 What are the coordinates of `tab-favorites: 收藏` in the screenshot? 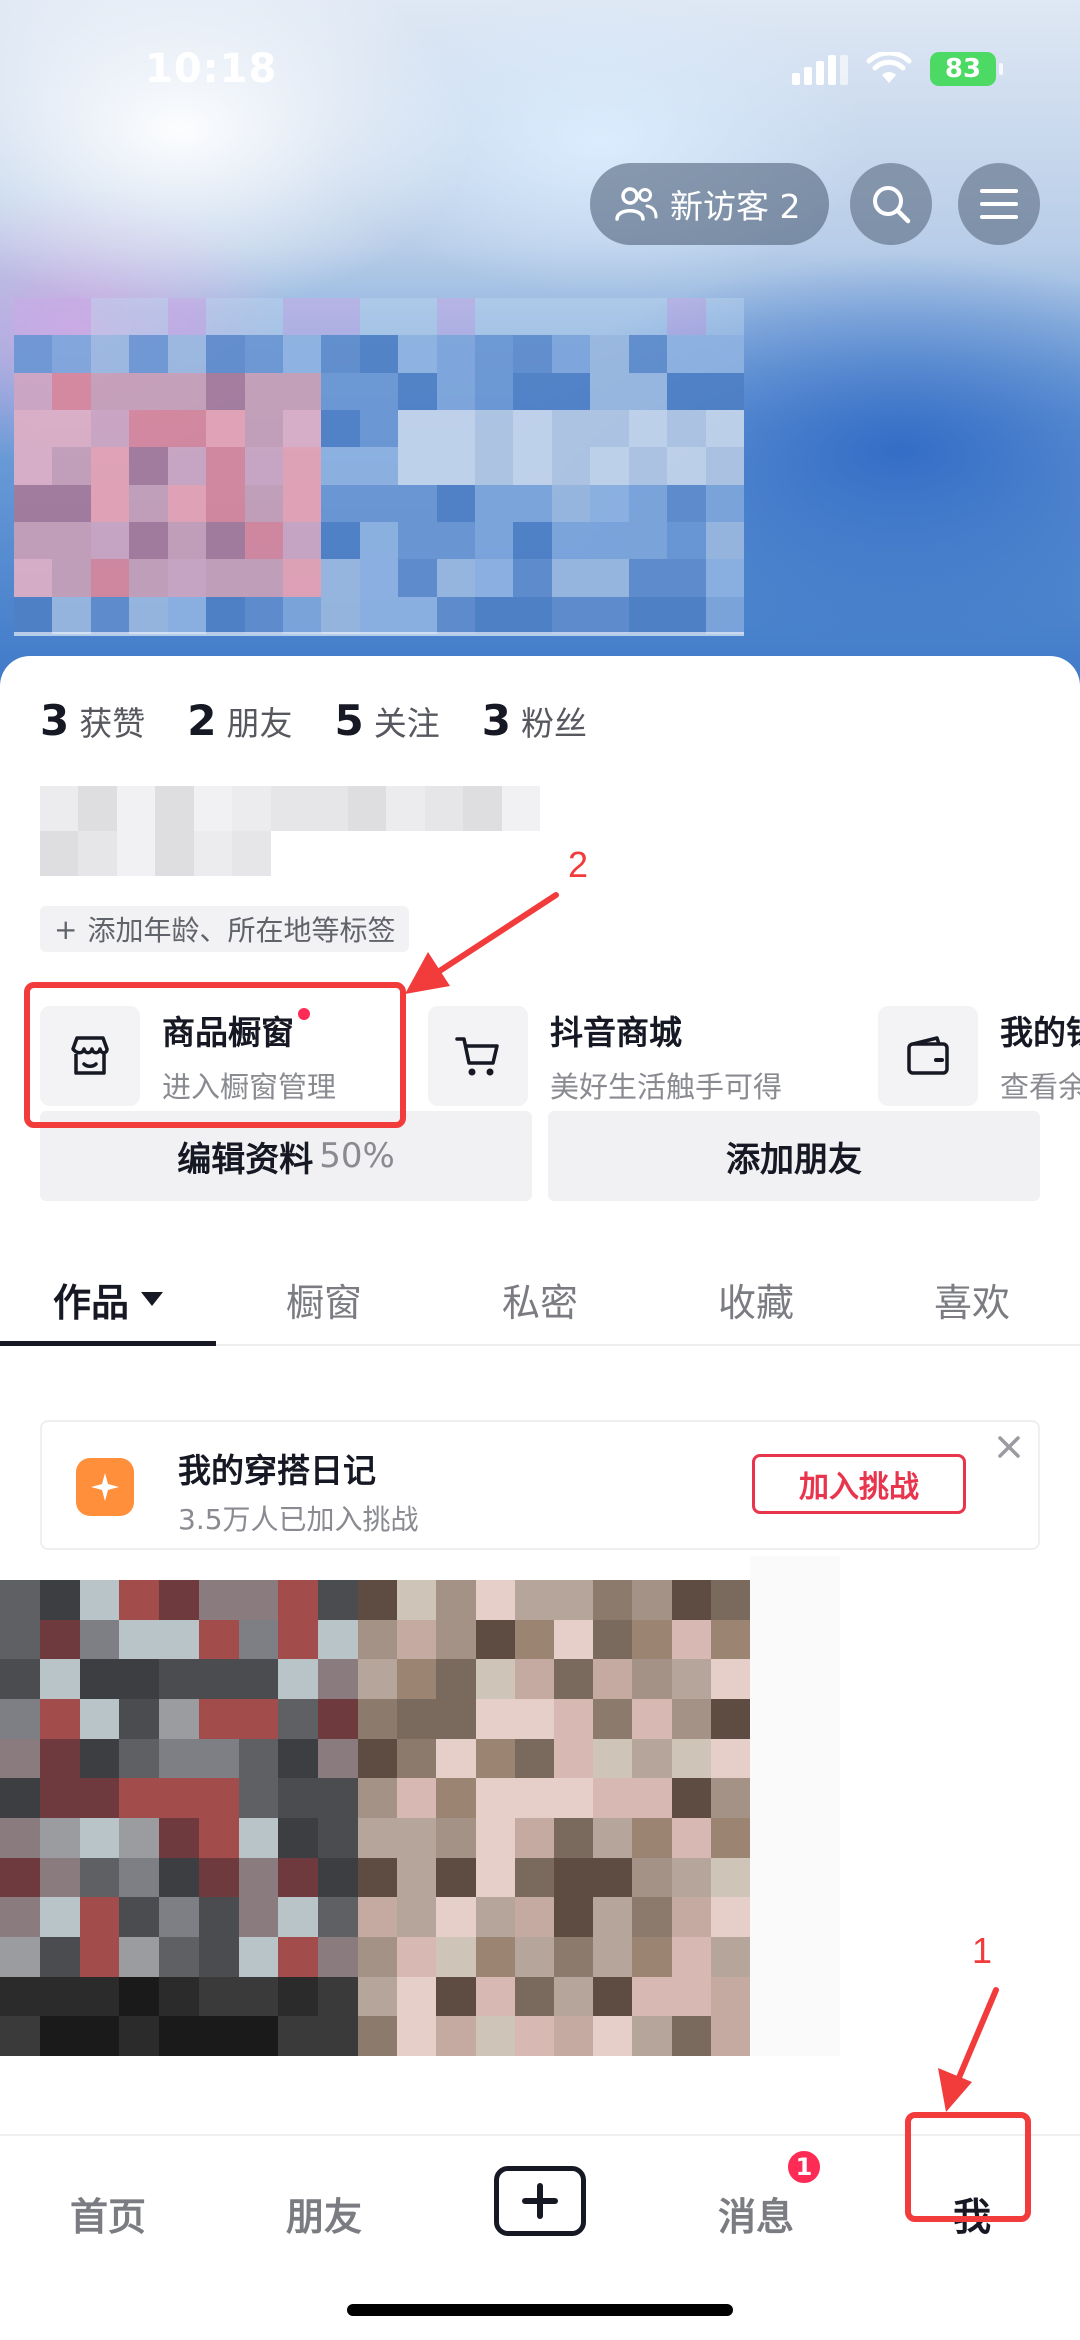 It's located at (756, 1299).